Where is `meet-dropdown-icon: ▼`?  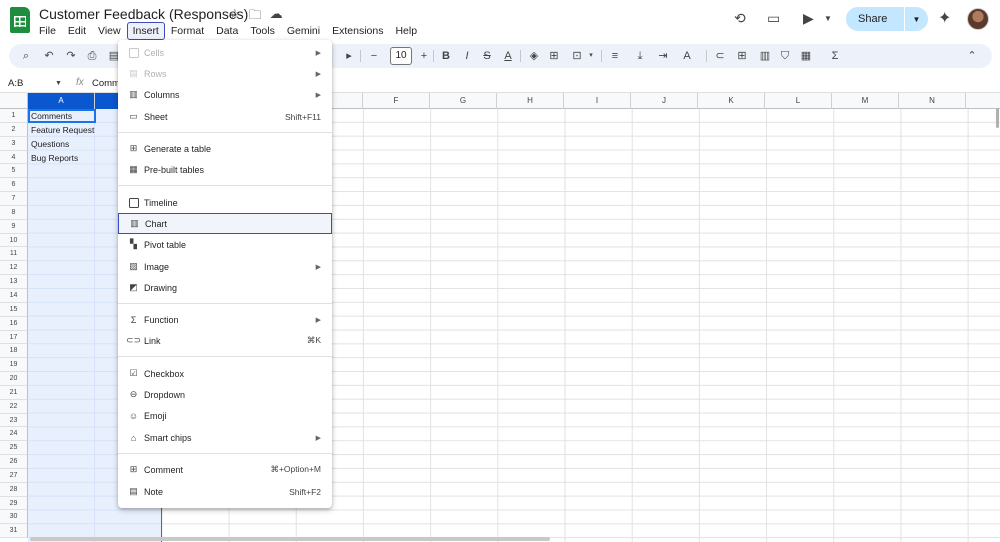
meet-dropdown-icon: ▼ is located at coordinates (828, 18).